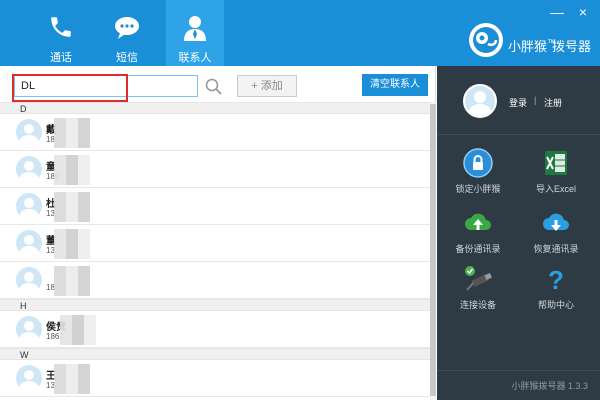 This screenshot has height=400, width=600. What do you see at coordinates (127, 58) in the screenshot?
I see `tab-sms-label: 短信` at bounding box center [127, 58].